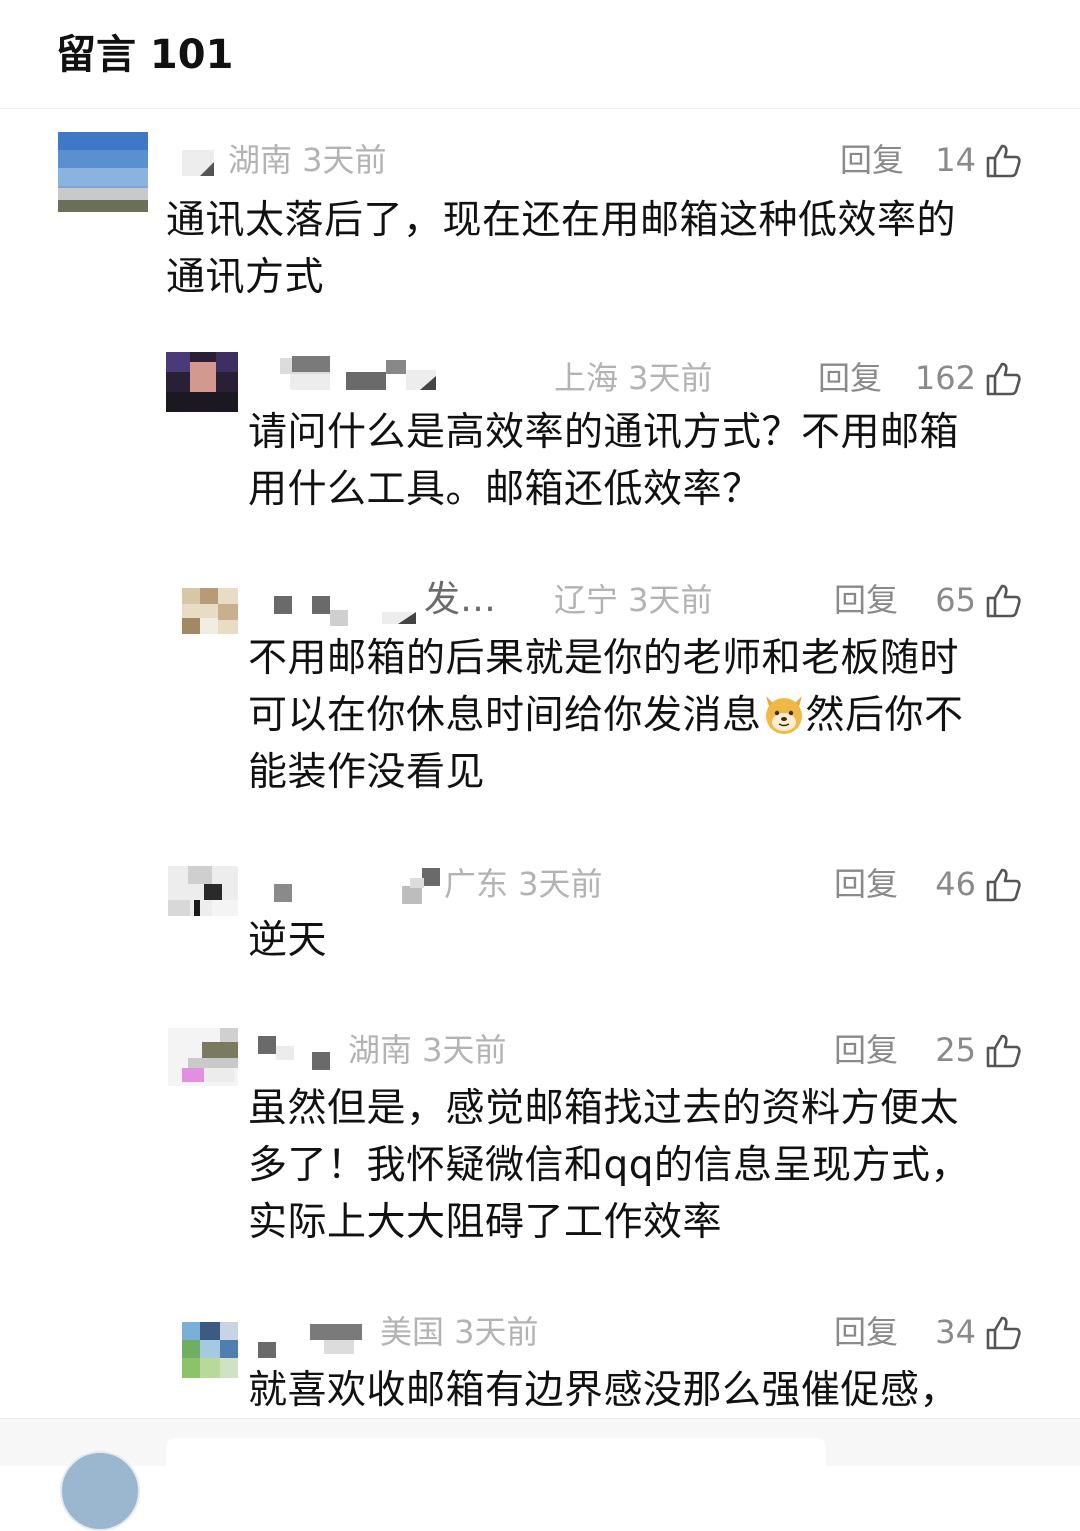 The height and width of the screenshot is (1531, 1080). Describe the element at coordinates (505, 489) in the screenshot. I see `comment-line: 用什么工具。邮箱还低效率？` at that location.